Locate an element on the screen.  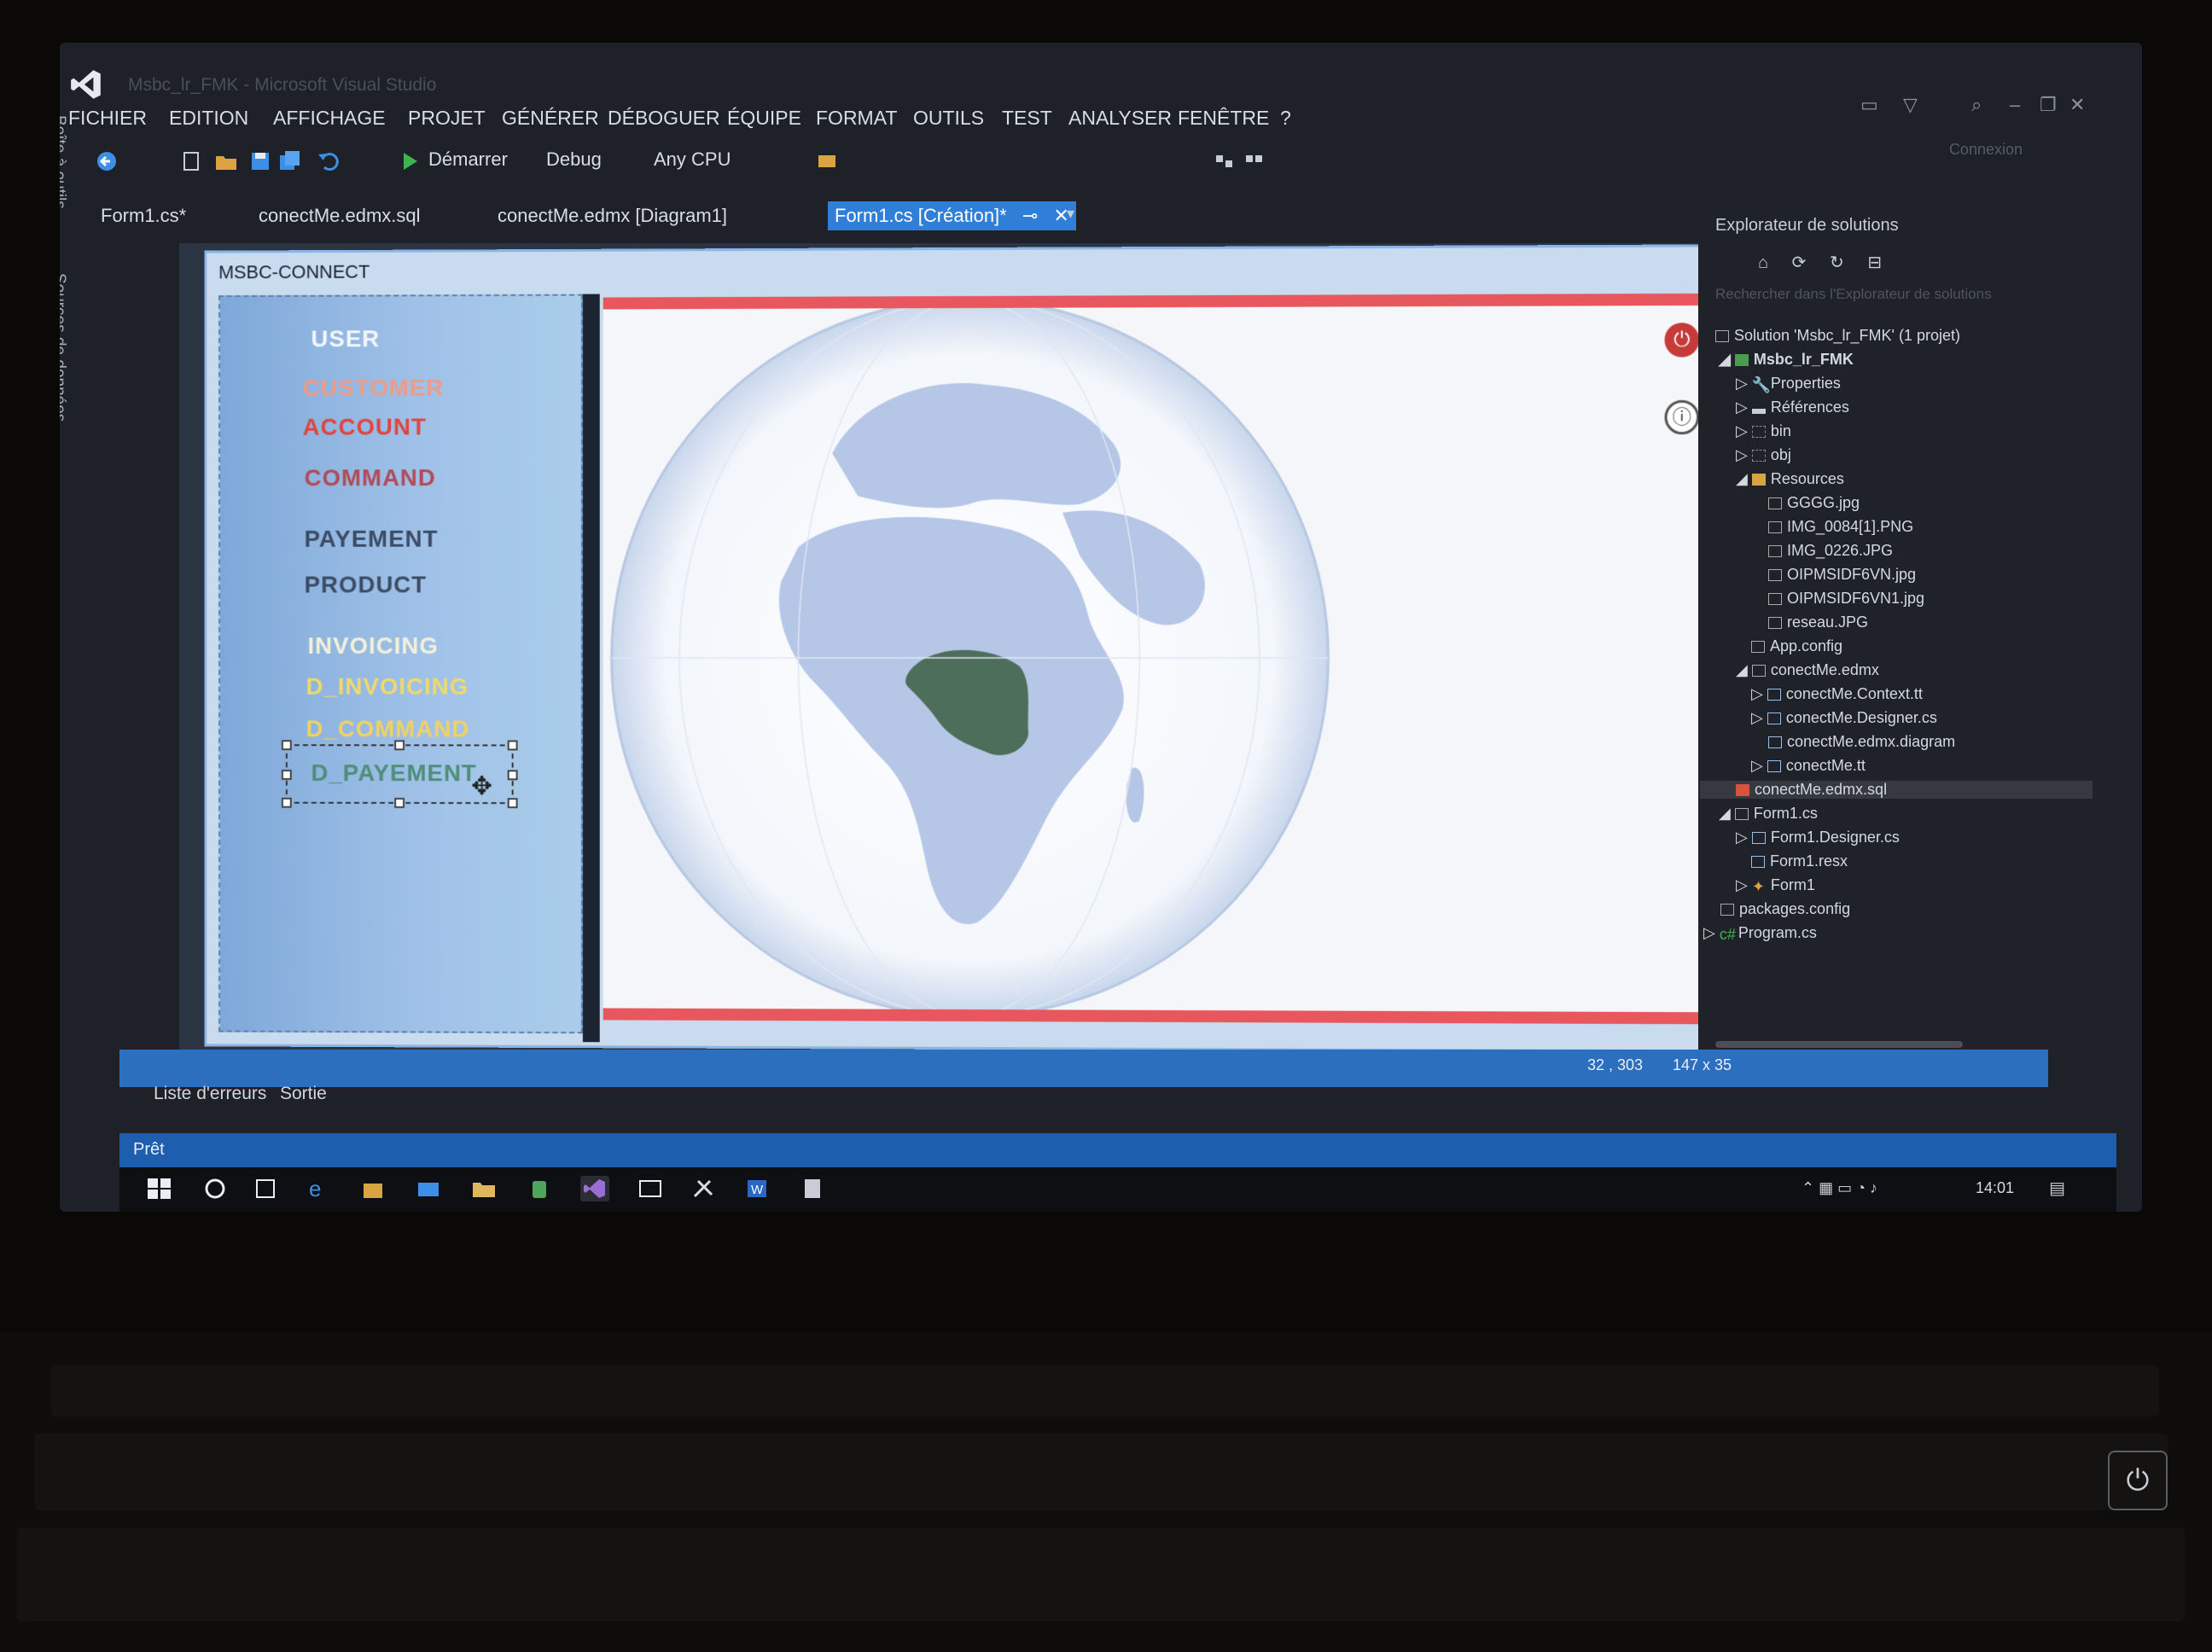
tab-overflow-icon: ▾ is located at coordinates (1070, 214).